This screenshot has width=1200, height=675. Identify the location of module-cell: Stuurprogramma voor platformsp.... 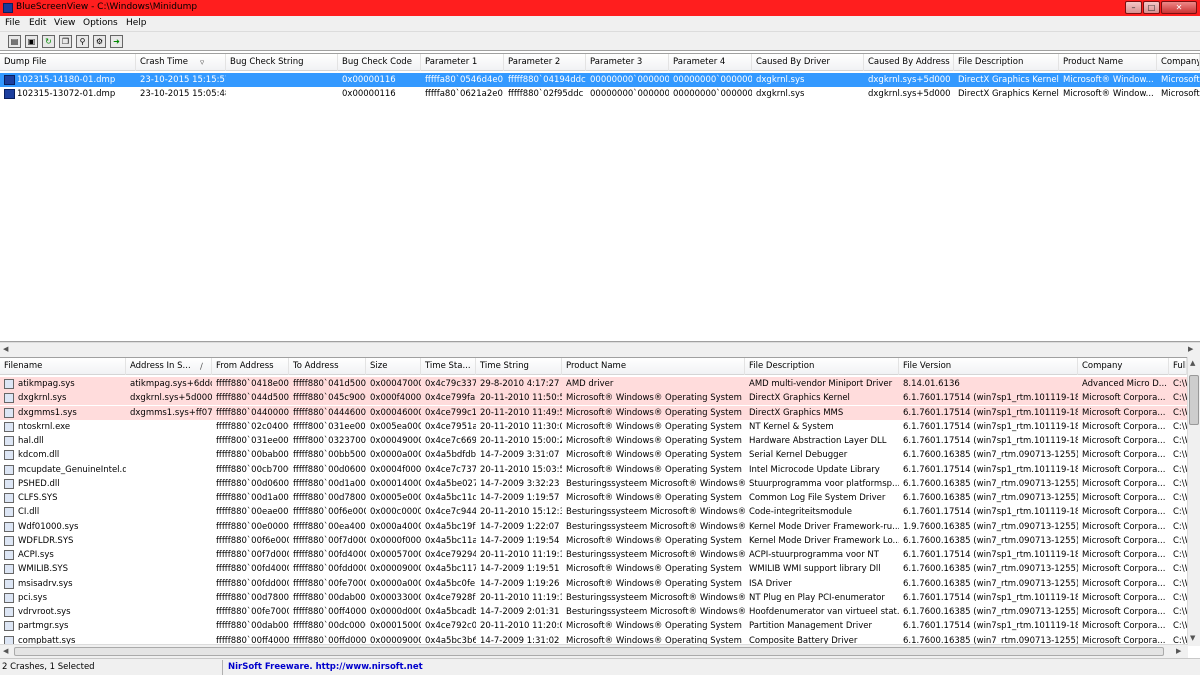
(824, 483).